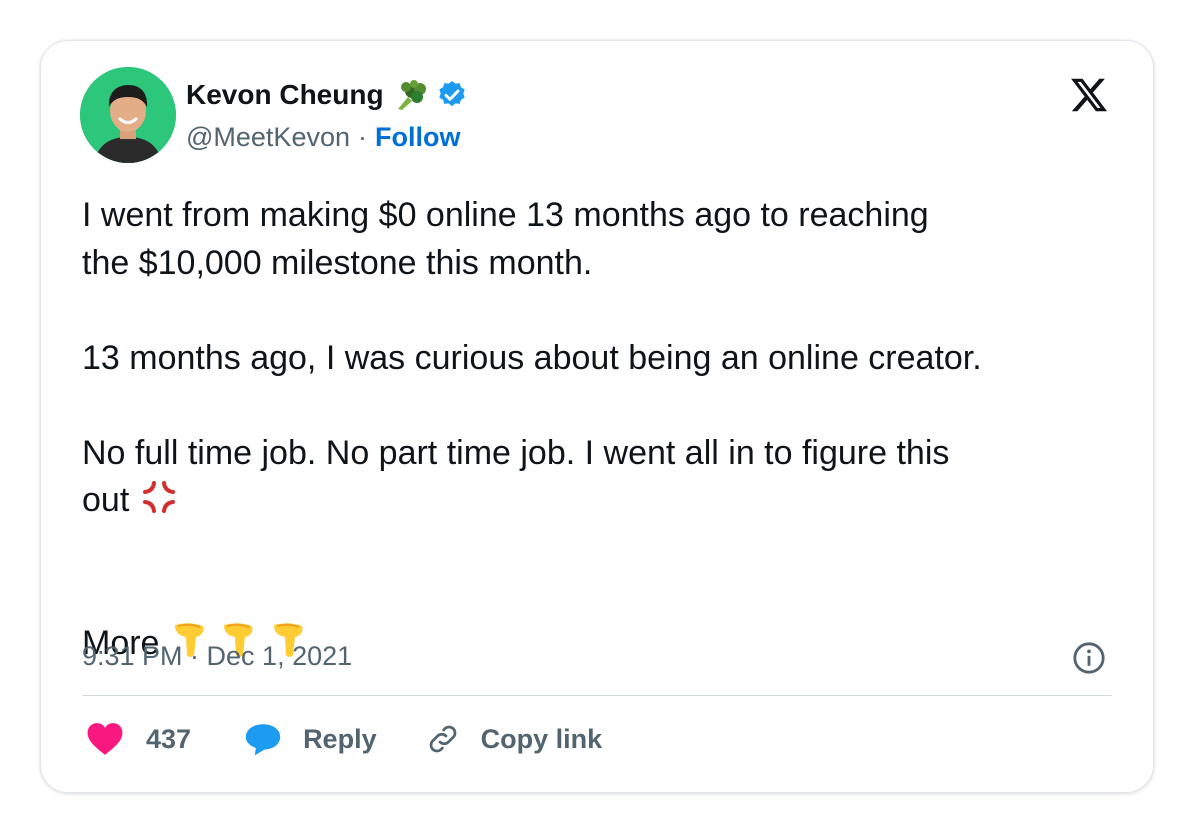  Describe the element at coordinates (263, 740) in the screenshot. I see `reply-bubble-icon` at that location.